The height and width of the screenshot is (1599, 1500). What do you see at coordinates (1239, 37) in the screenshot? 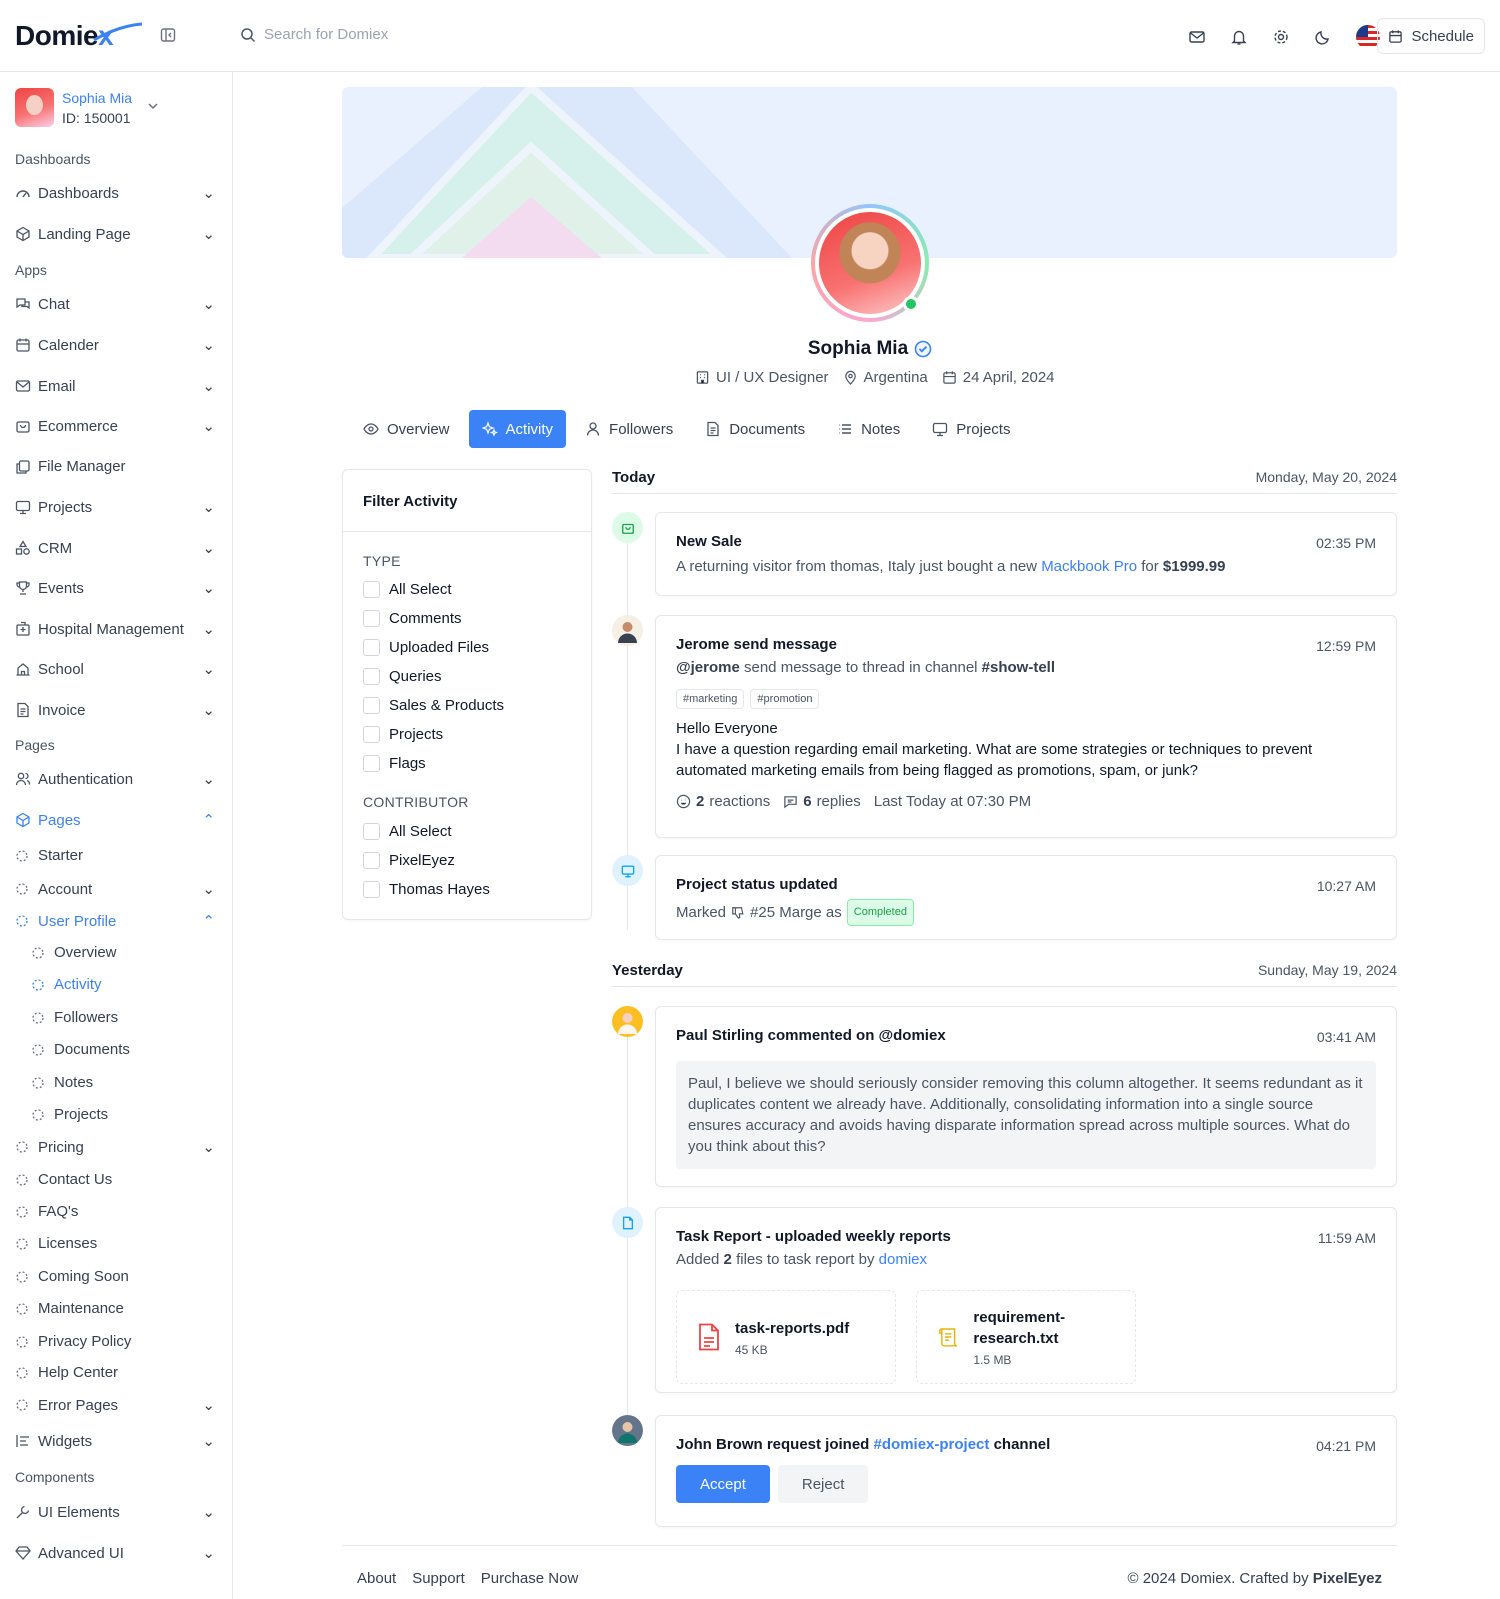
I see `bell-icon` at bounding box center [1239, 37].